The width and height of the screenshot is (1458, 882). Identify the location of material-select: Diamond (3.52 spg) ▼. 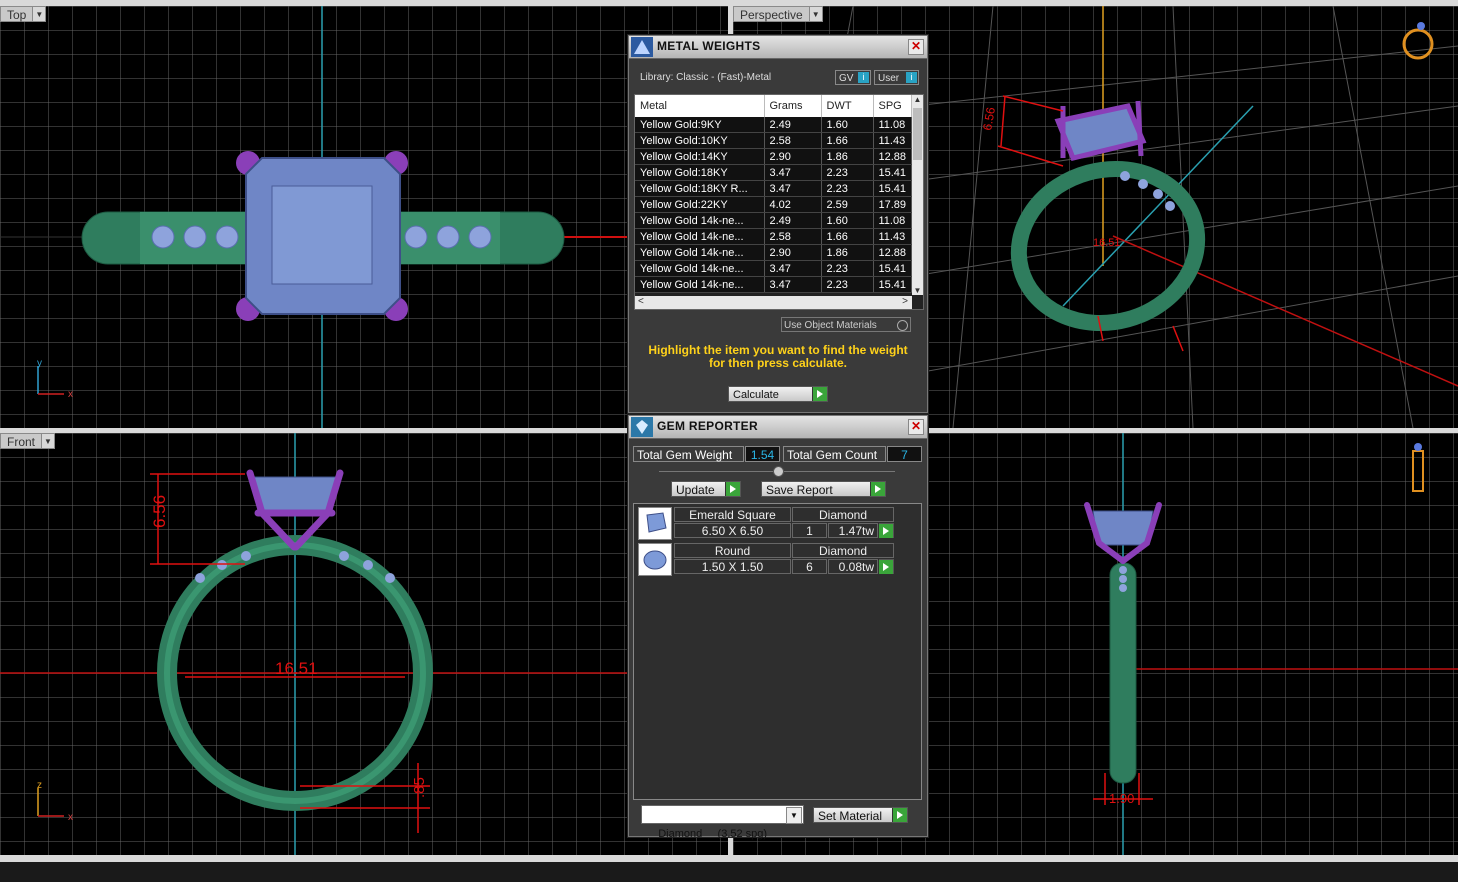
(722, 822).